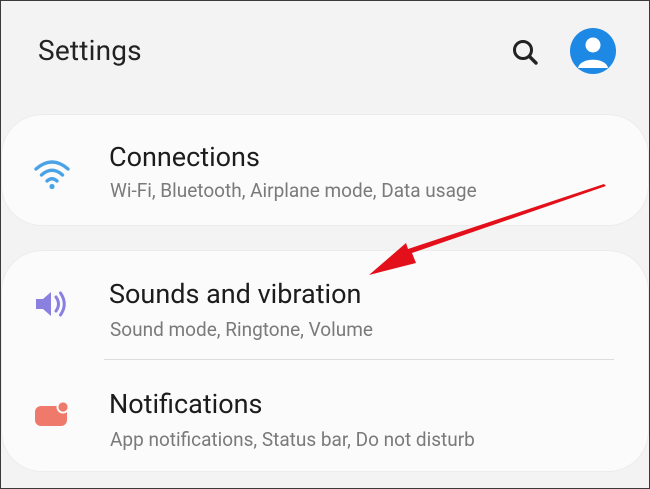 Image resolution: width=650 pixels, height=489 pixels. I want to click on item-title: Sounds and vibration, so click(235, 294).